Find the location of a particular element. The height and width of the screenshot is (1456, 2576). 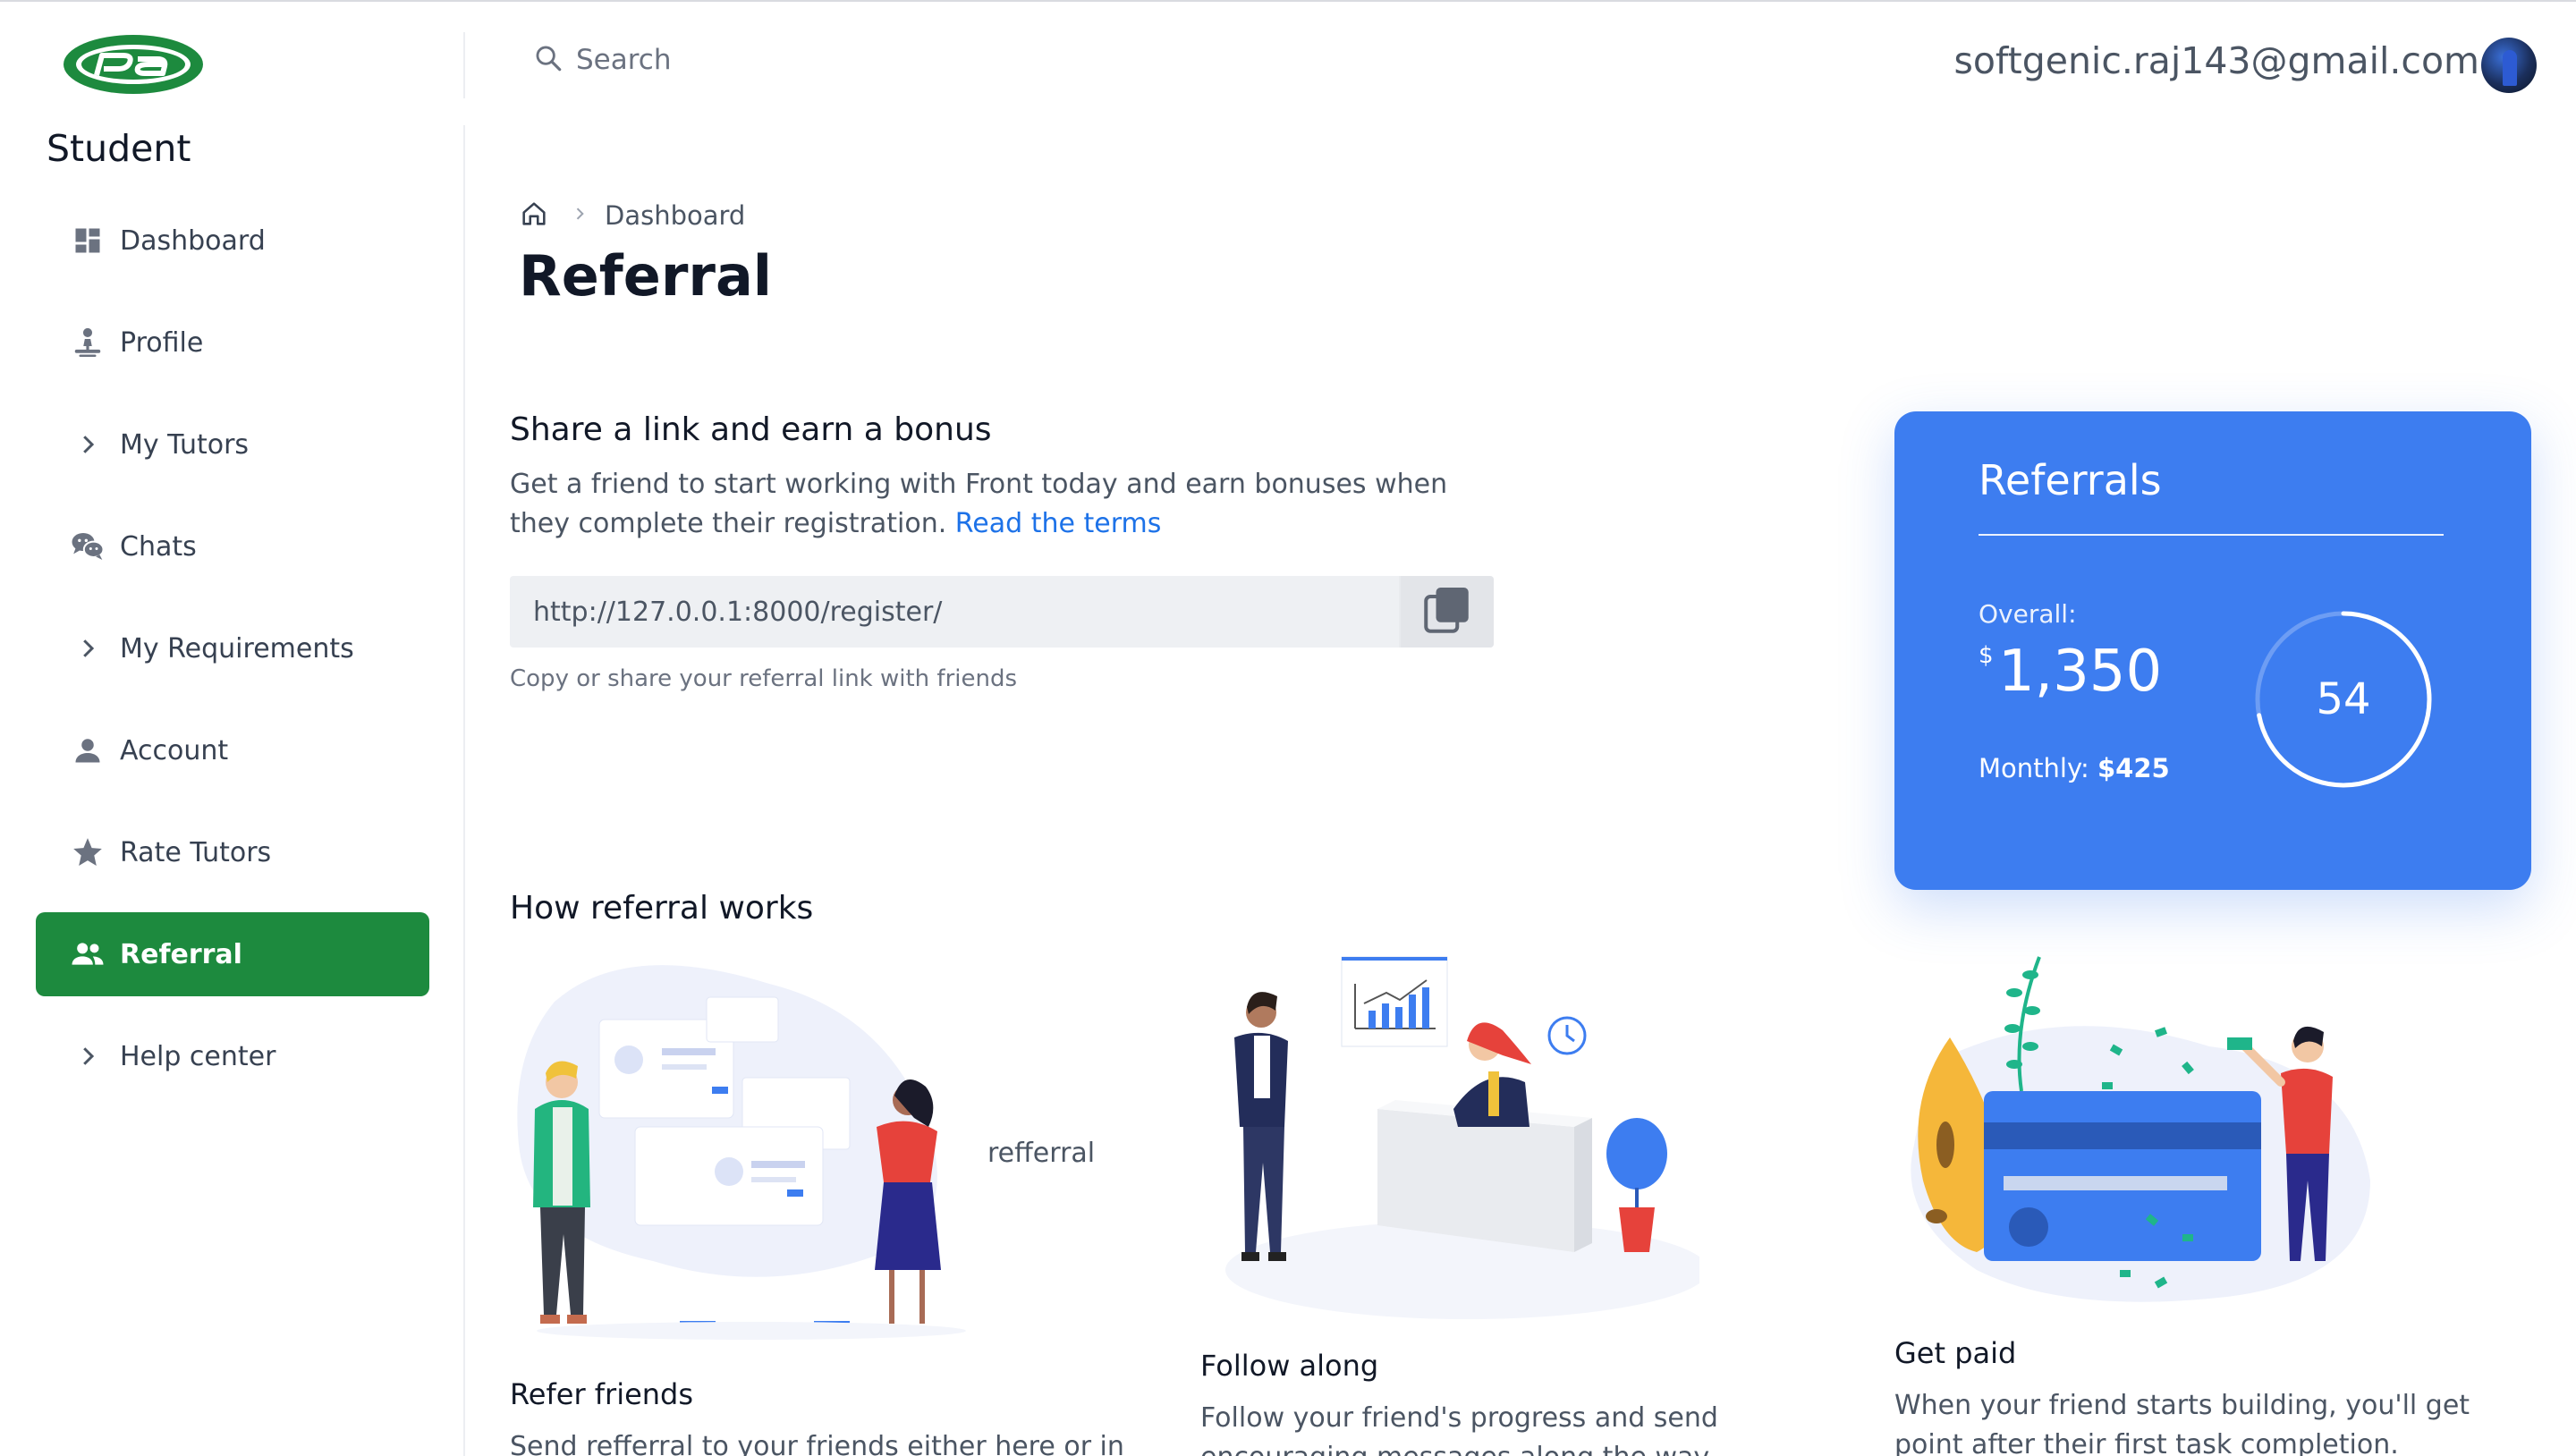

breadcrumb: Dashboard is located at coordinates (632, 216).